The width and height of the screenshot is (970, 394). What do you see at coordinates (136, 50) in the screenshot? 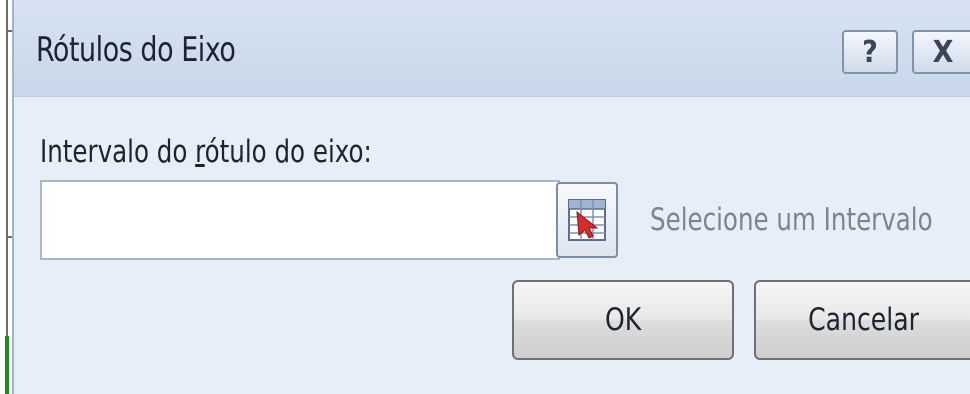
I see `dialog-title: Rótulos do Eixo` at bounding box center [136, 50].